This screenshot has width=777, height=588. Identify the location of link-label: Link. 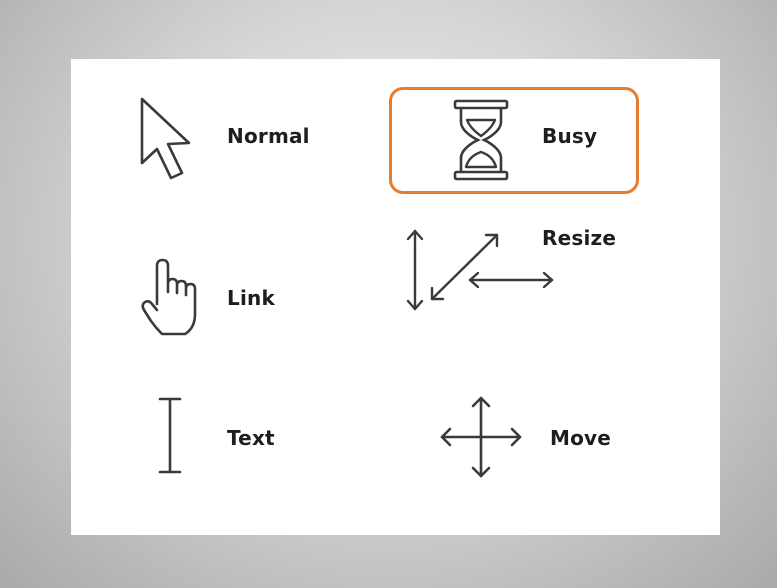
(251, 298).